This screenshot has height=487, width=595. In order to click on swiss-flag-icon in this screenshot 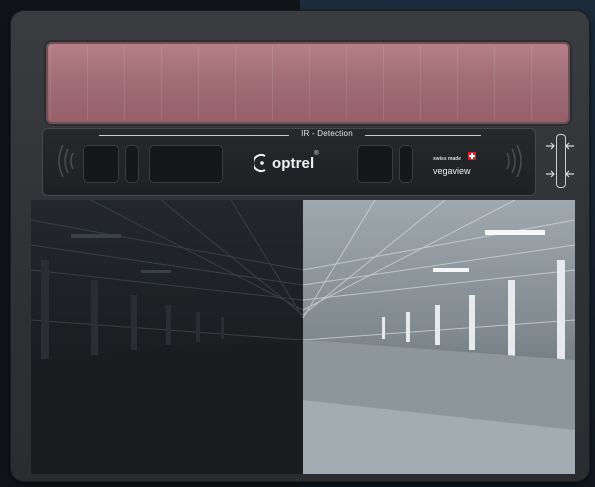, I will do `click(471, 155)`.